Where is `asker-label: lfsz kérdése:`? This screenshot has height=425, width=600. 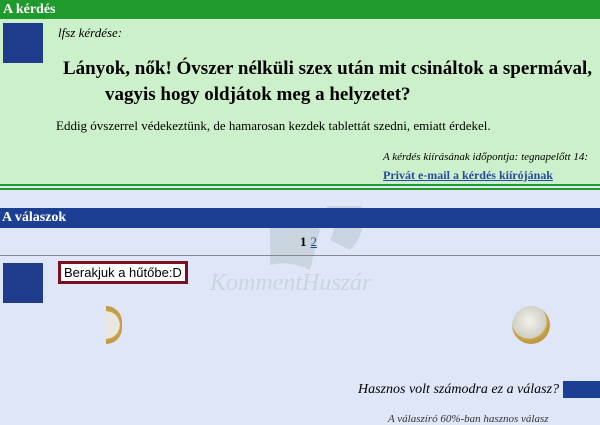
asker-label: lfsz kérdése: is located at coordinates (90, 32).